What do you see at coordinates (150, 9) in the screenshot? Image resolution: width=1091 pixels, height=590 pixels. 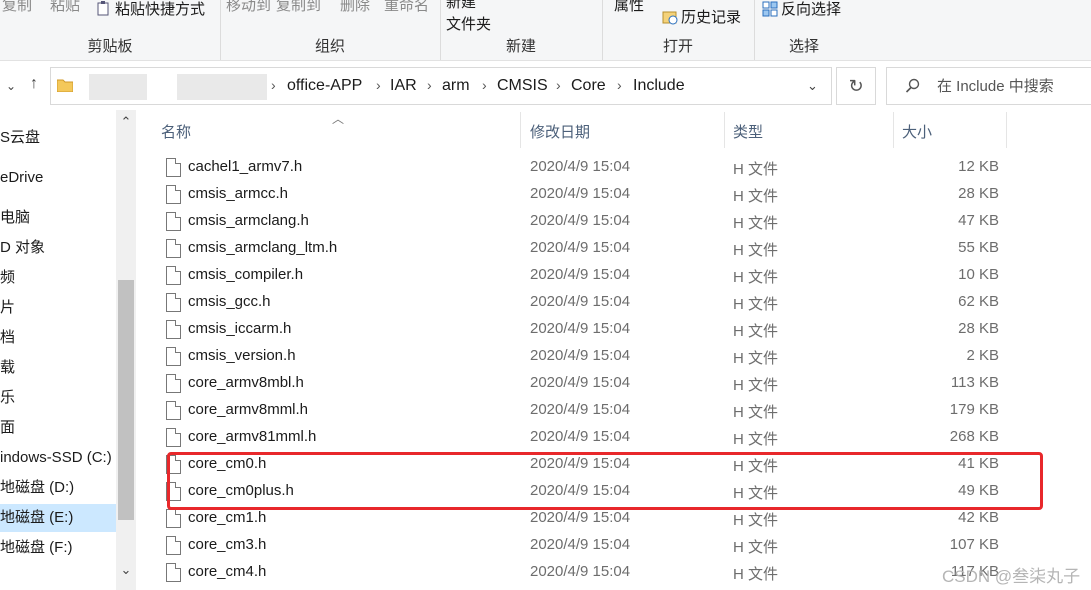 I see `paste-shortcut-button: 粘贴快捷方式` at bounding box center [150, 9].